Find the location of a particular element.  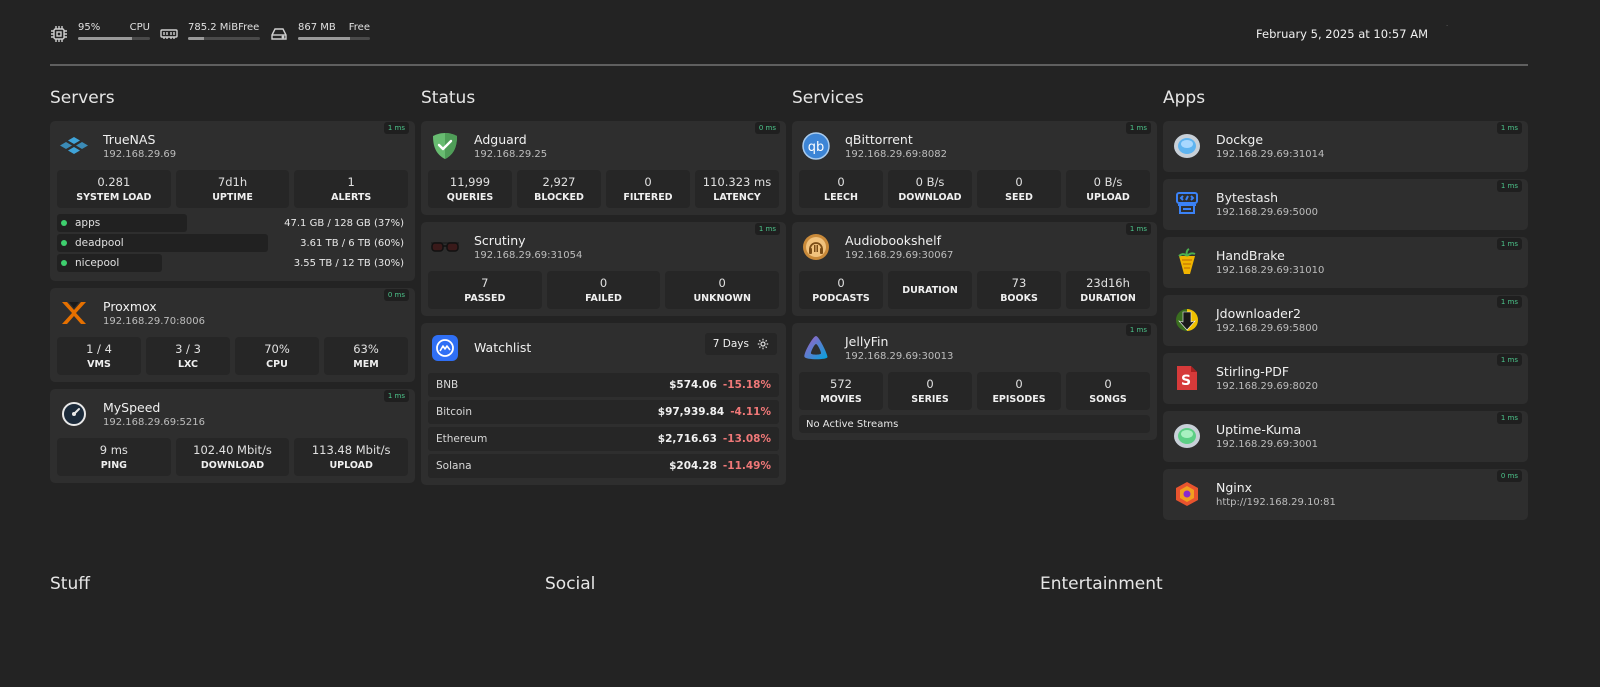

stat-download: 102.40 Mbit/s DOWNLOAD is located at coordinates (232, 457).